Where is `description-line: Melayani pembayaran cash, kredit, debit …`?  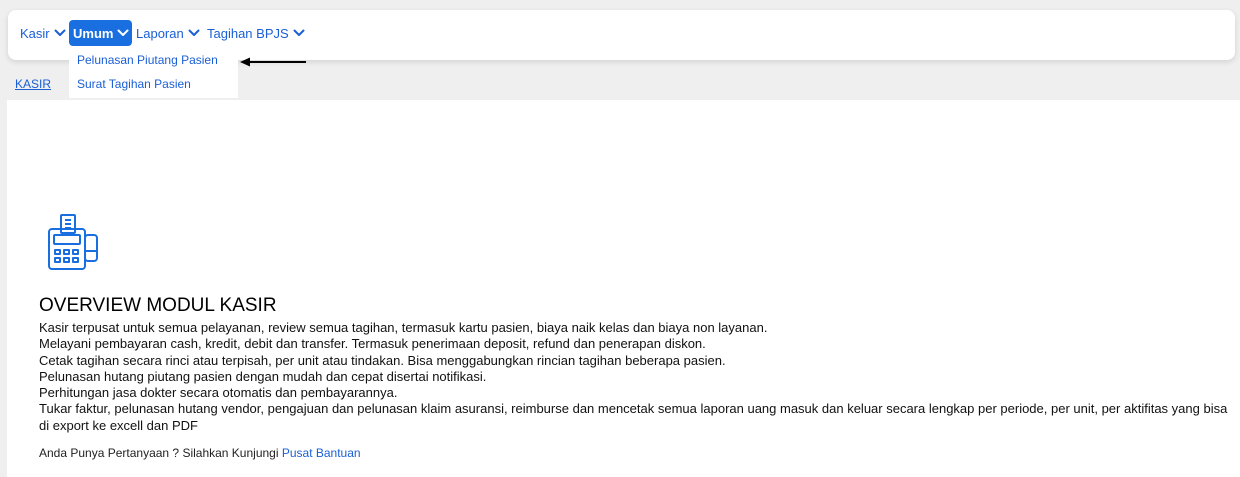 description-line: Melayani pembayaran cash, kredit, debit … is located at coordinates (372, 344).